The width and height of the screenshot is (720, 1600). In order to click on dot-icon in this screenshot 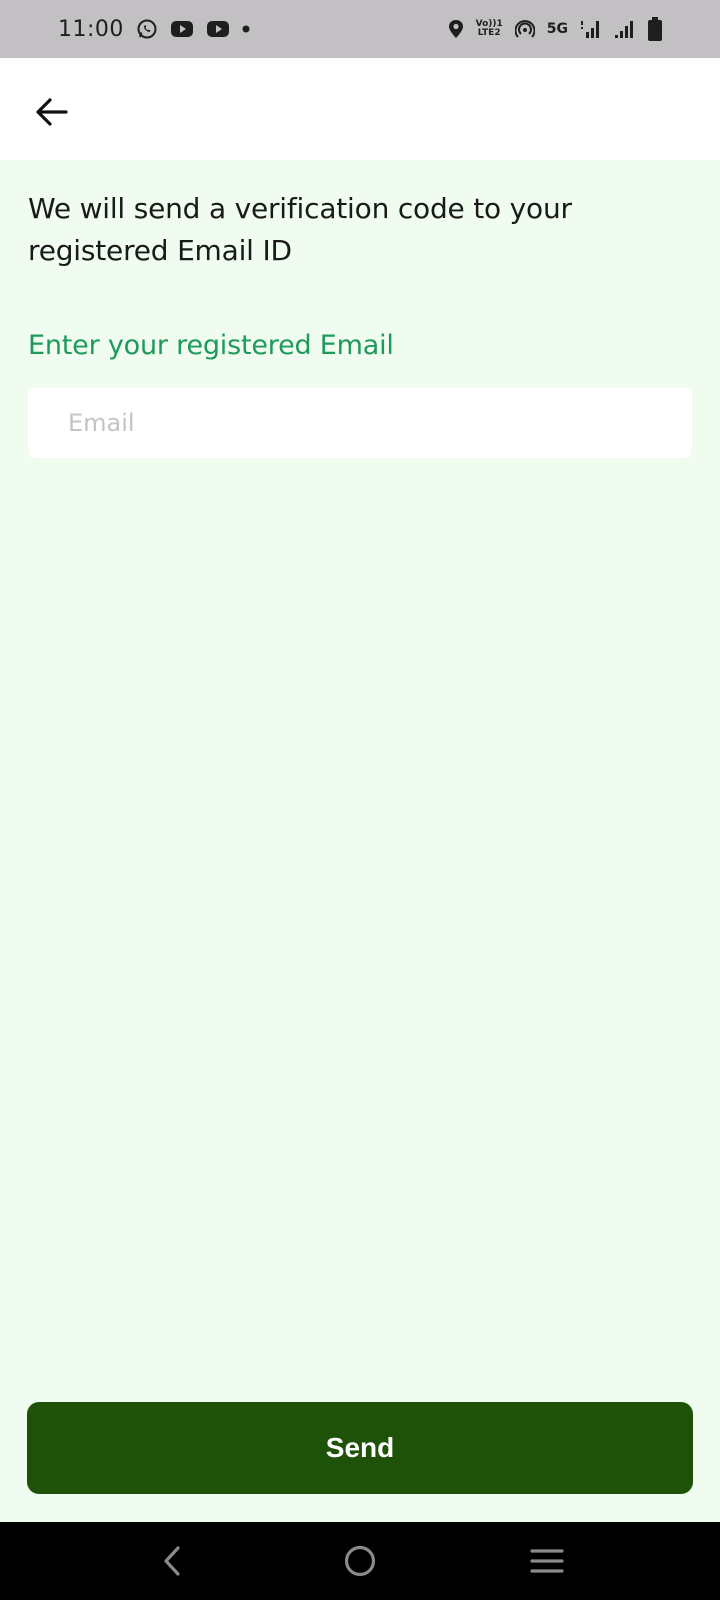, I will do `click(246, 29)`.